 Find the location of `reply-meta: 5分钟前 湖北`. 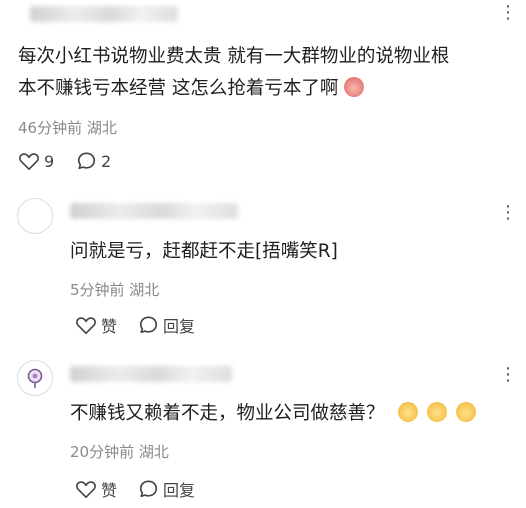

reply-meta: 5分钟前 湖北 is located at coordinates (115, 290).